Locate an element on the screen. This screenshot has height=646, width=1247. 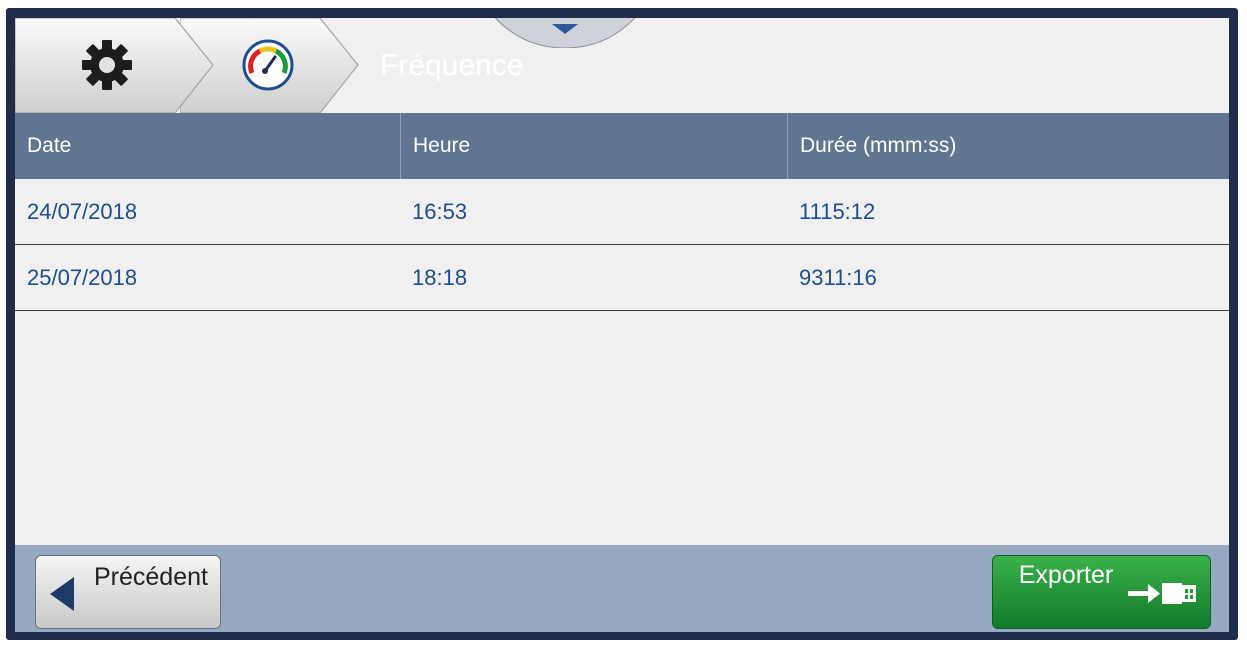
column-header-date: Date is located at coordinates (49, 145).